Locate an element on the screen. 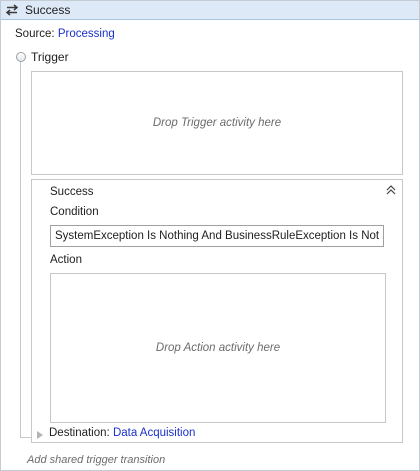  source-link: Processing is located at coordinates (86, 34).